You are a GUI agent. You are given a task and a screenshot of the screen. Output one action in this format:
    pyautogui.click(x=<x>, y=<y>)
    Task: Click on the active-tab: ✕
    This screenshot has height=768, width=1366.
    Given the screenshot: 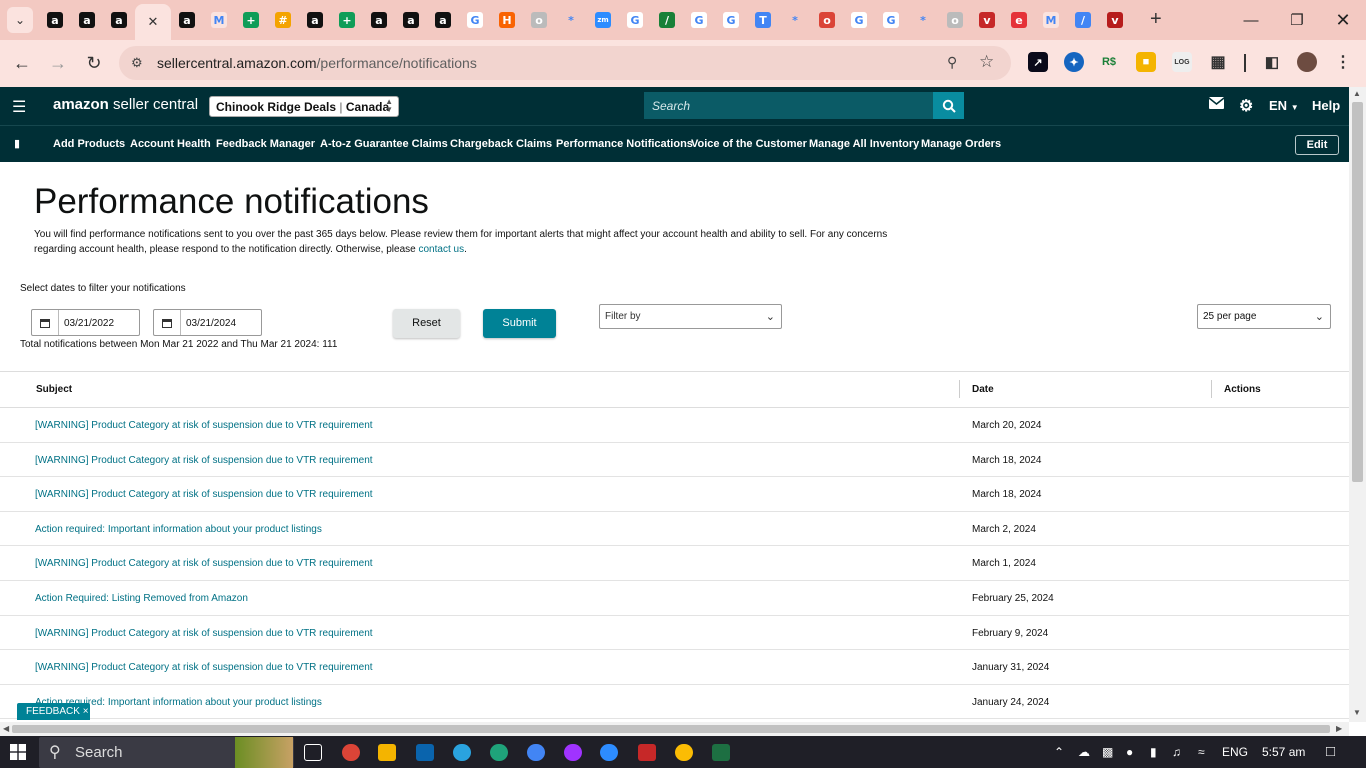 What is the action you would take?
    pyautogui.click(x=153, y=22)
    